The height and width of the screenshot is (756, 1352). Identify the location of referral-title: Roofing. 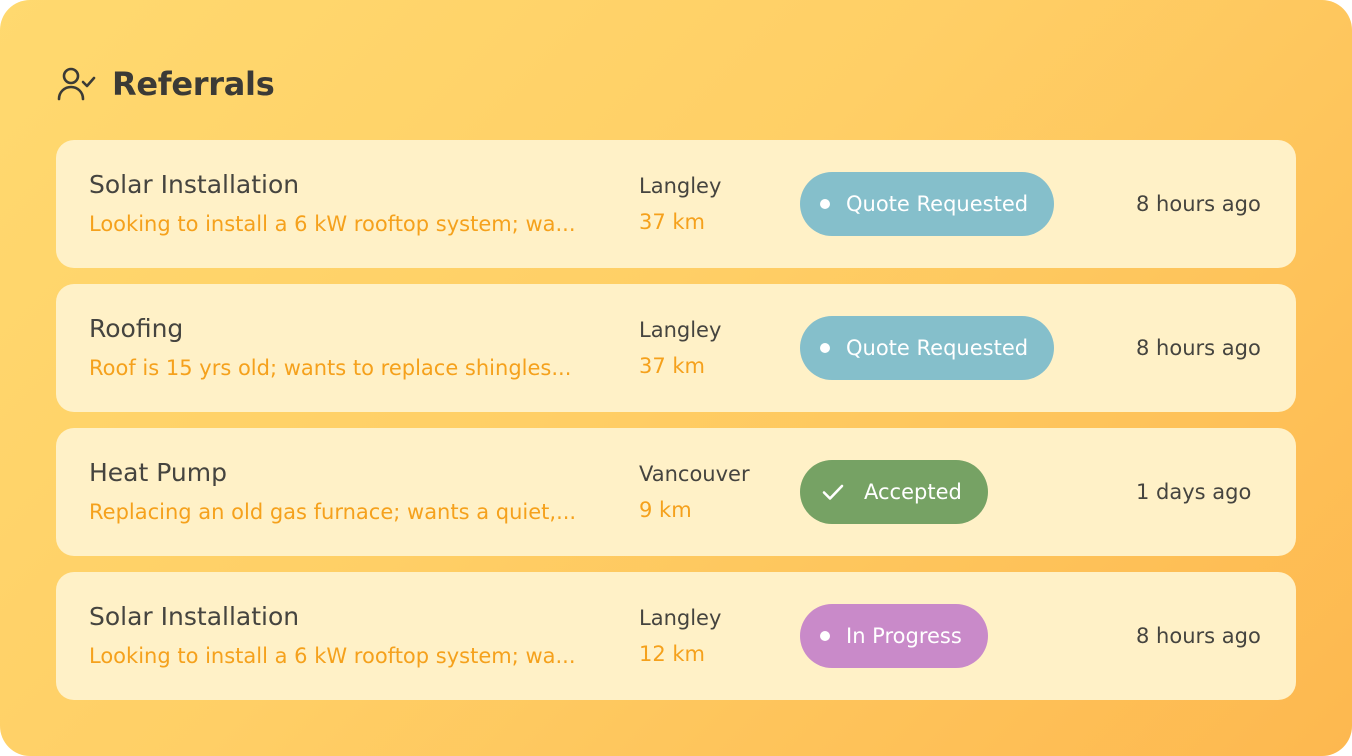
(136, 328).